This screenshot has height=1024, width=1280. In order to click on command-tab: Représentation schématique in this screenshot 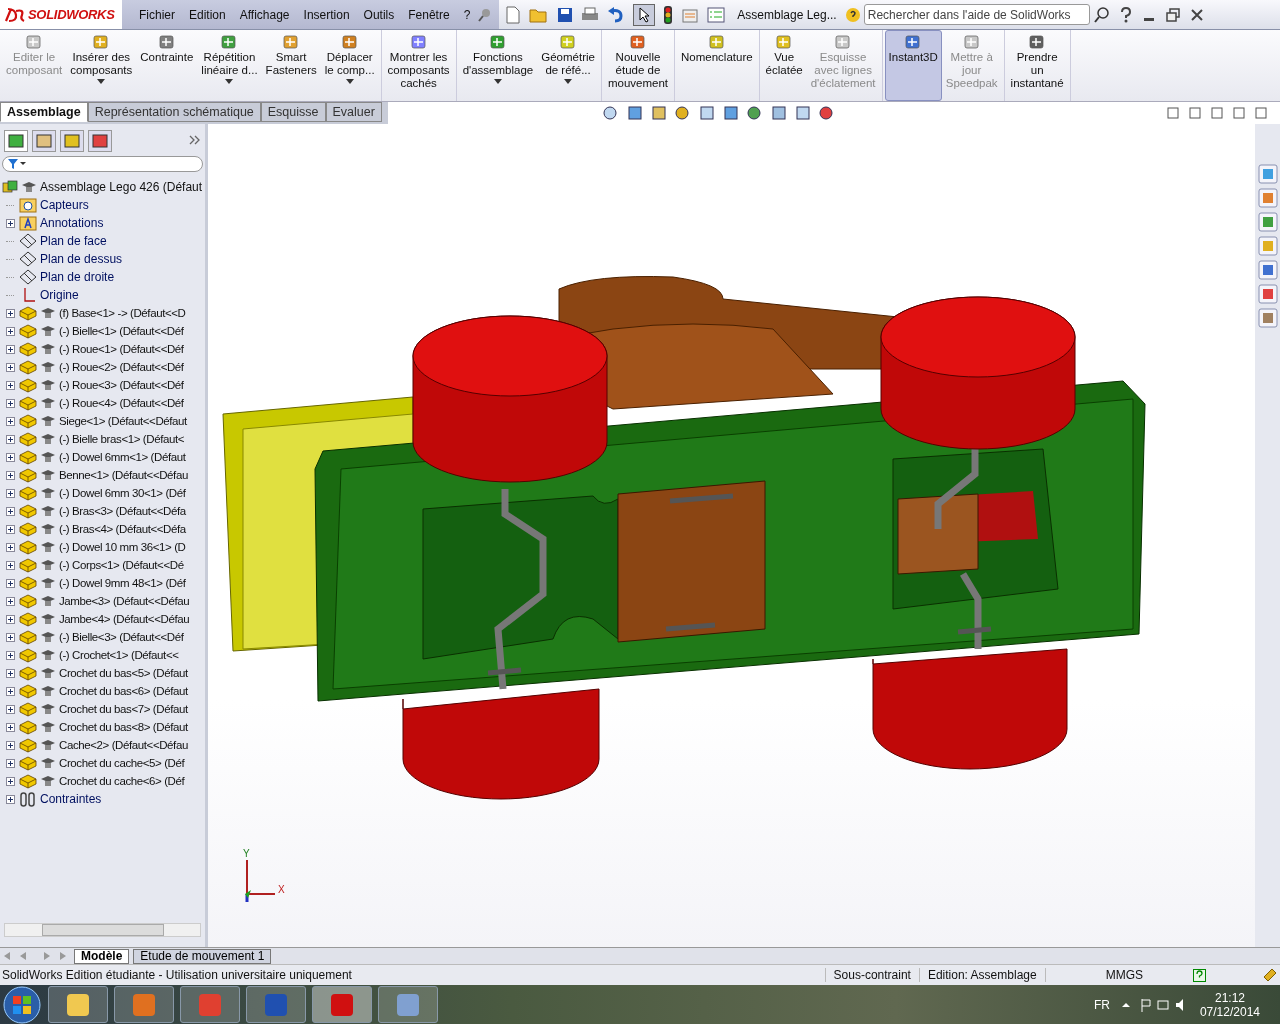, I will do `click(174, 112)`.